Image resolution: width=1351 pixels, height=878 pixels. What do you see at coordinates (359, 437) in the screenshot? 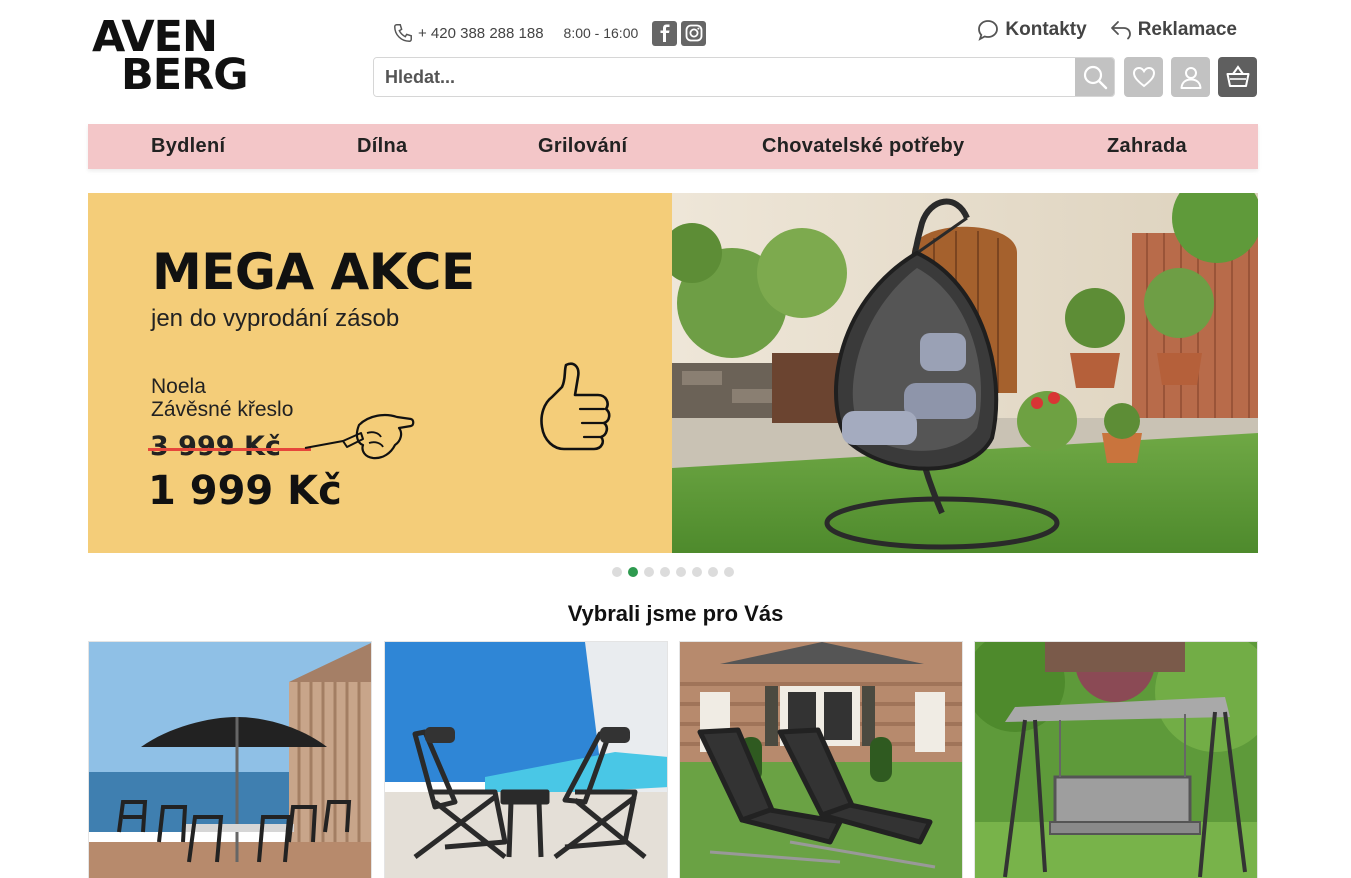
I see `hand-pen-icon` at bounding box center [359, 437].